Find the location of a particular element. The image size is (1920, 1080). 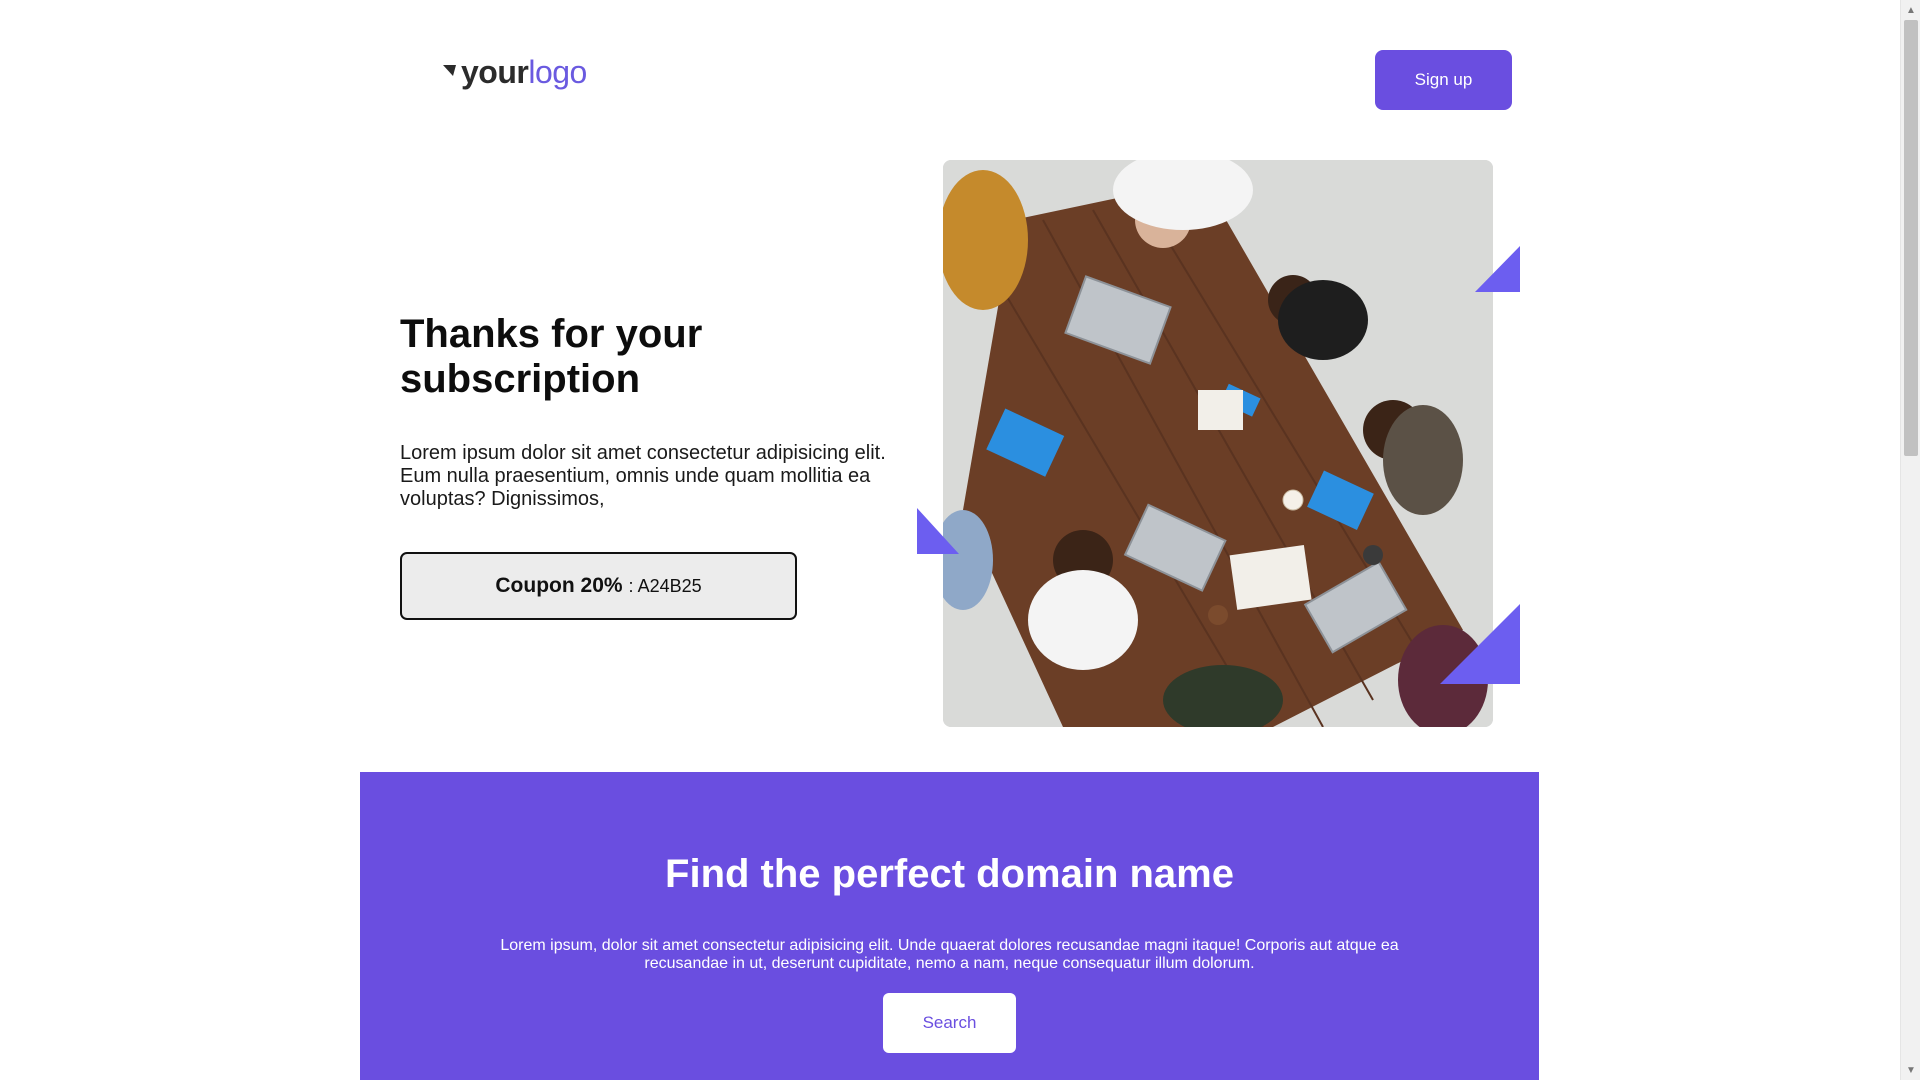

scrollbar-thumb is located at coordinates (1911, 238).